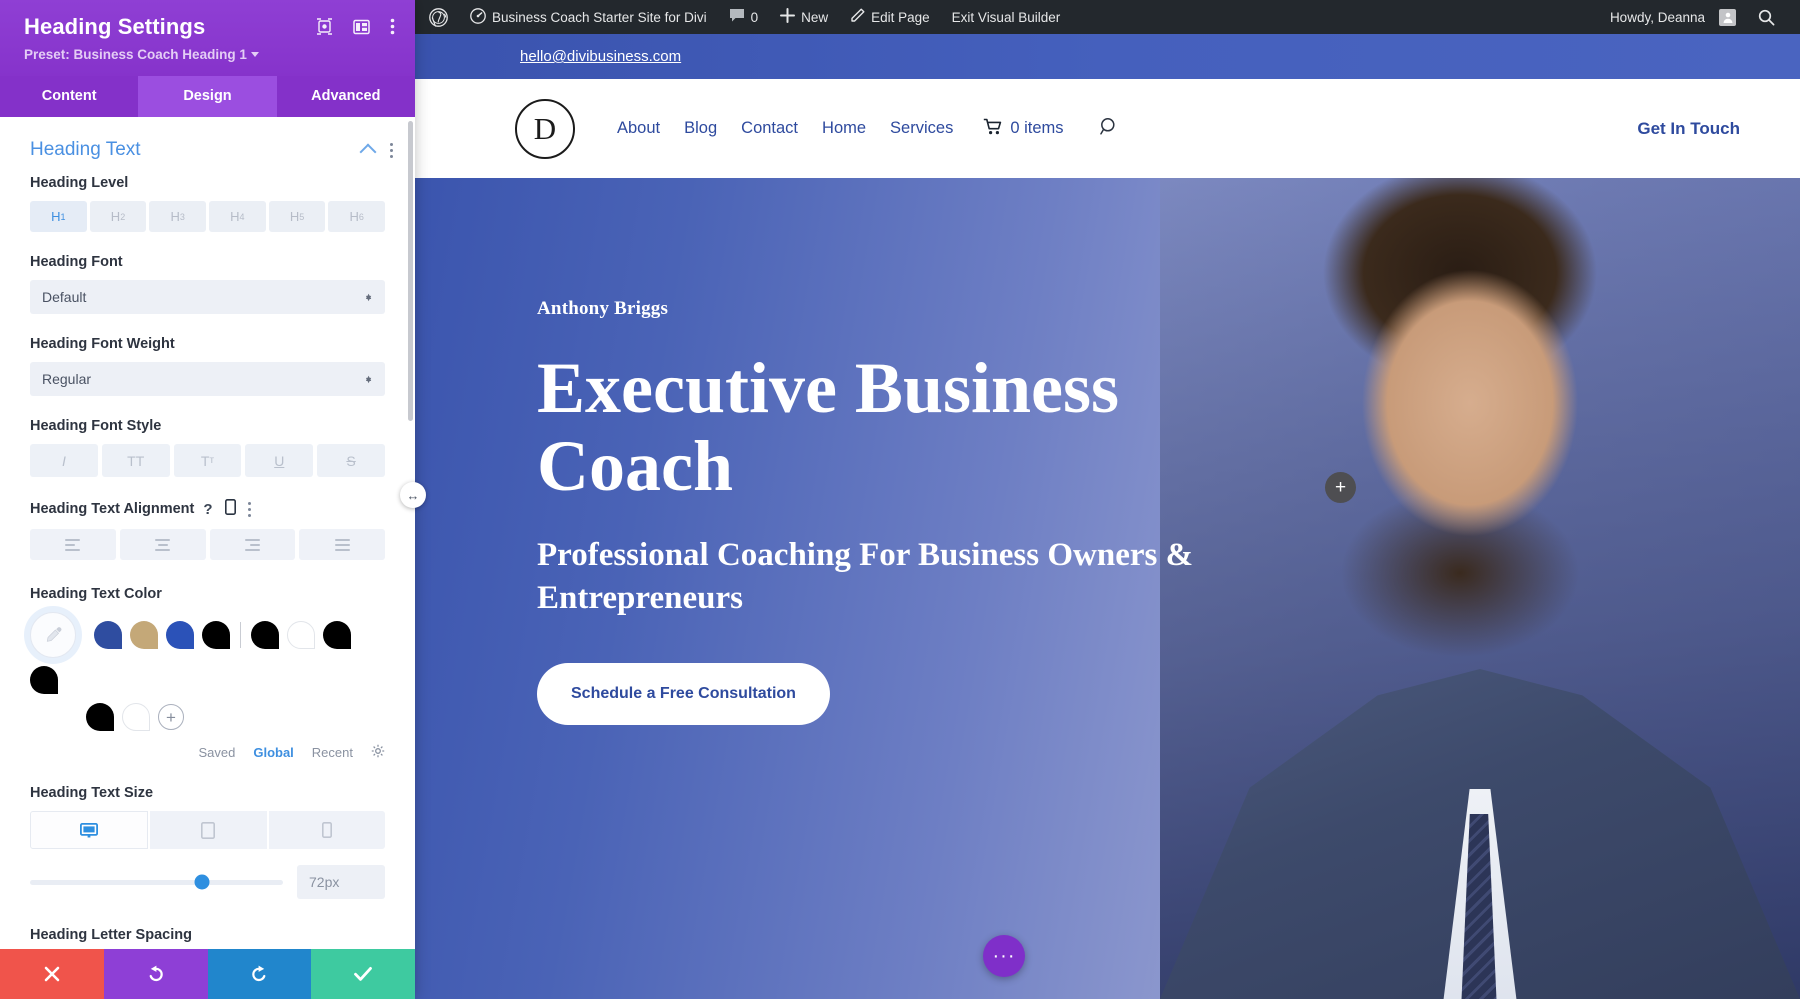 This screenshot has width=1800, height=999. I want to click on redo-button, so click(259, 974).